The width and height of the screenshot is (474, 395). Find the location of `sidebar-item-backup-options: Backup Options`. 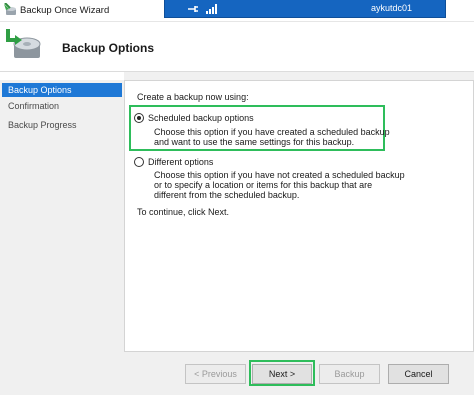

sidebar-item-backup-options: Backup Options is located at coordinates (62, 90).